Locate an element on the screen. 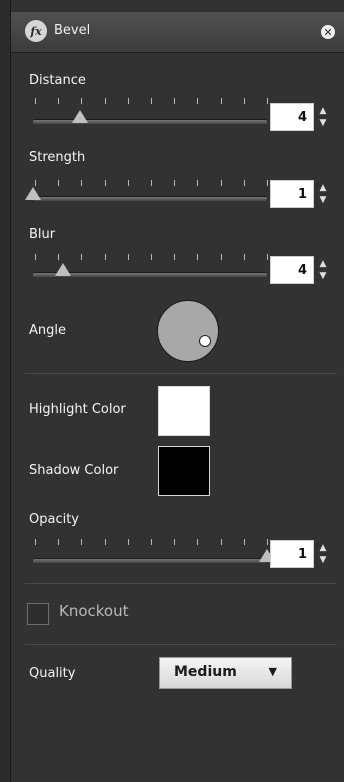  distance-label: Distance is located at coordinates (57, 80).